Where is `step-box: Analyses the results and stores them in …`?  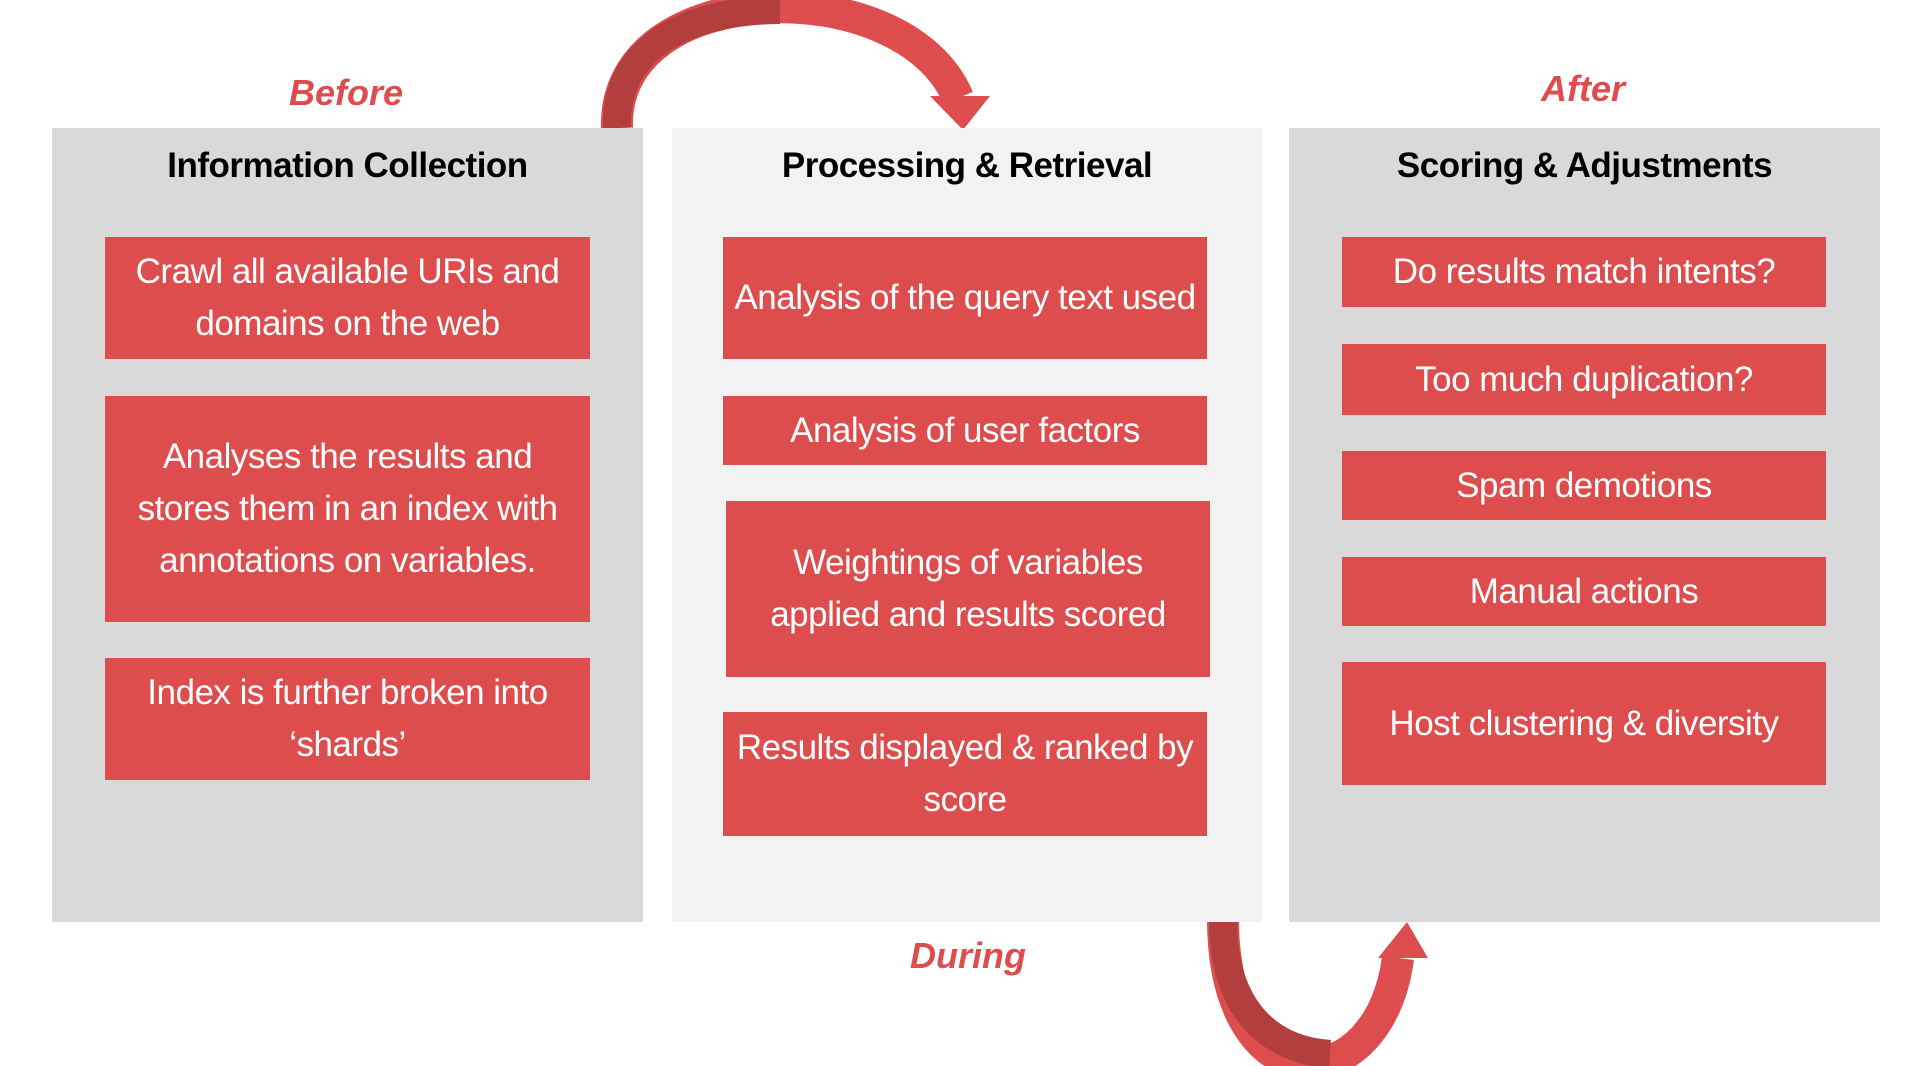
step-box: Analyses the results and stores them in … is located at coordinates (347, 509).